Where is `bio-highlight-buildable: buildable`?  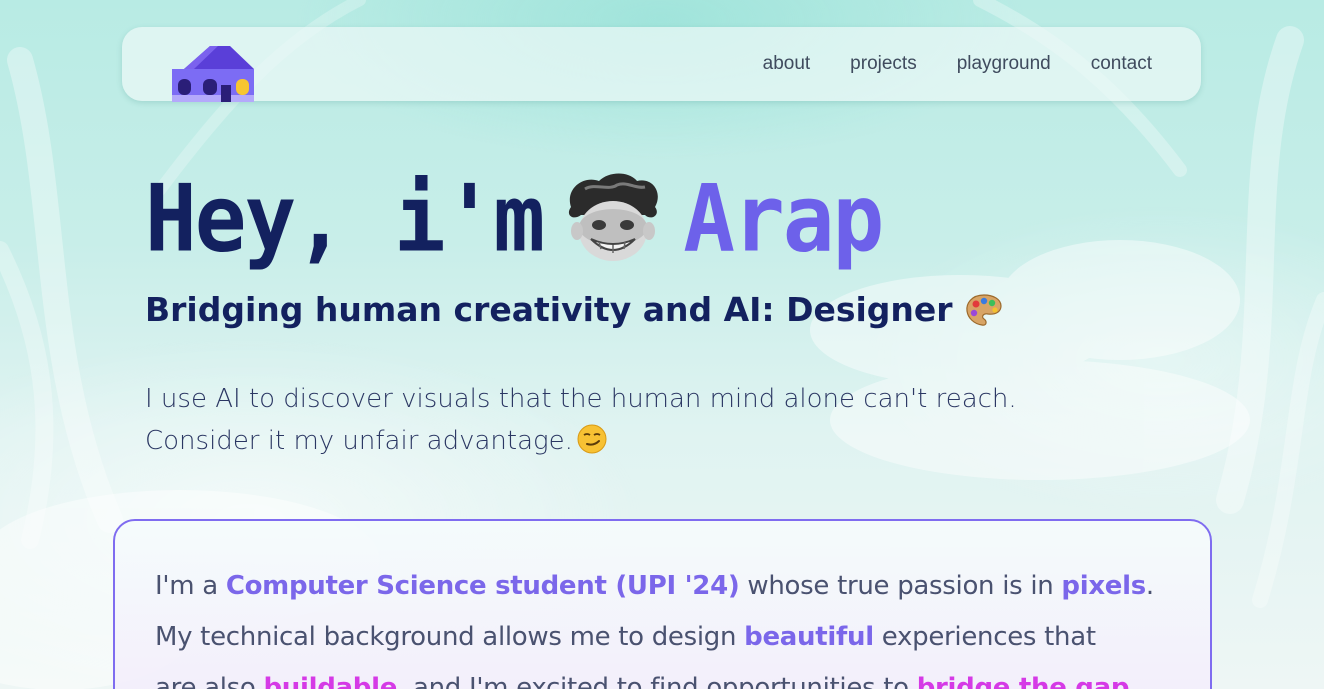 bio-highlight-buildable: buildable is located at coordinates (330, 681).